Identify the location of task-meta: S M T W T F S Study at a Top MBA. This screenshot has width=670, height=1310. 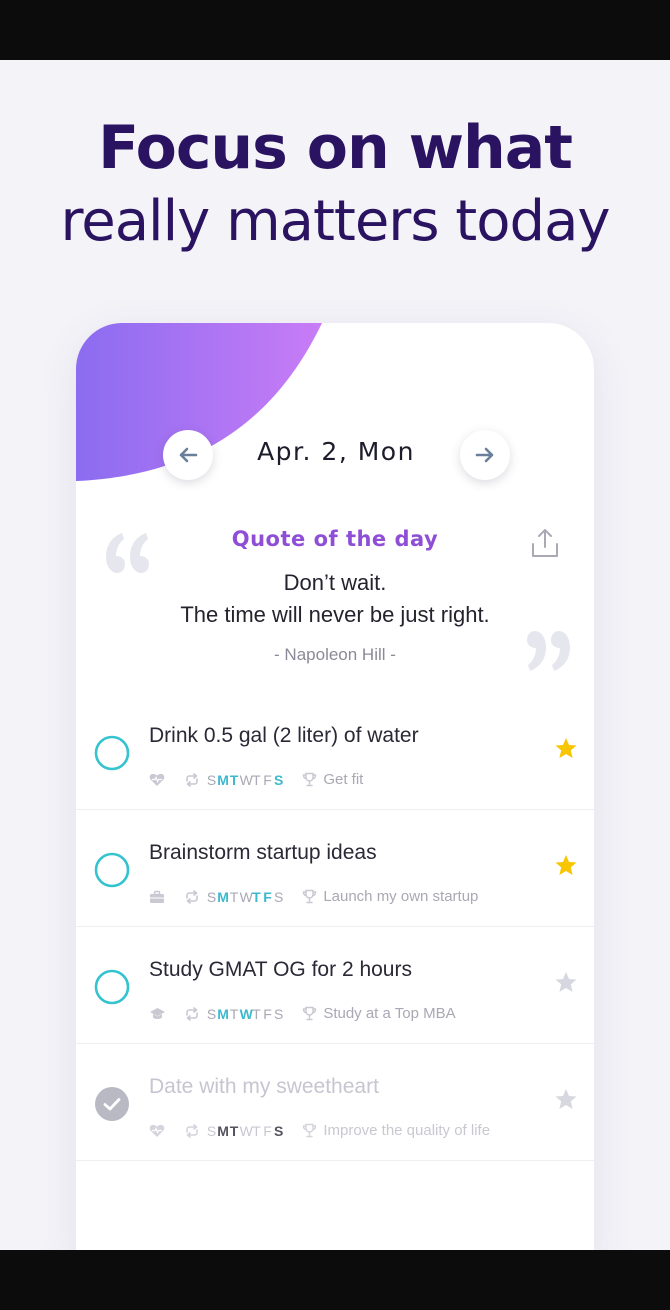
(302, 1013).